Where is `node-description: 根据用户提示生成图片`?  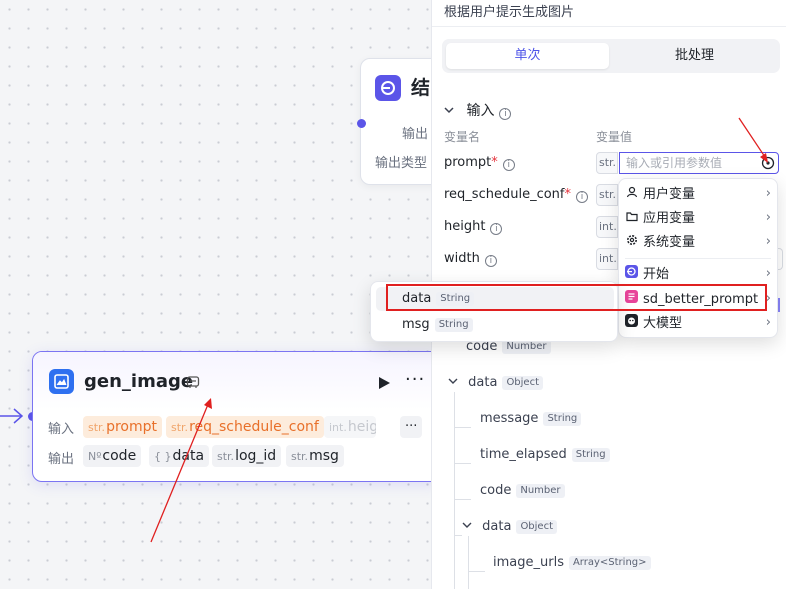 node-description: 根据用户提示生成图片 is located at coordinates (509, 12).